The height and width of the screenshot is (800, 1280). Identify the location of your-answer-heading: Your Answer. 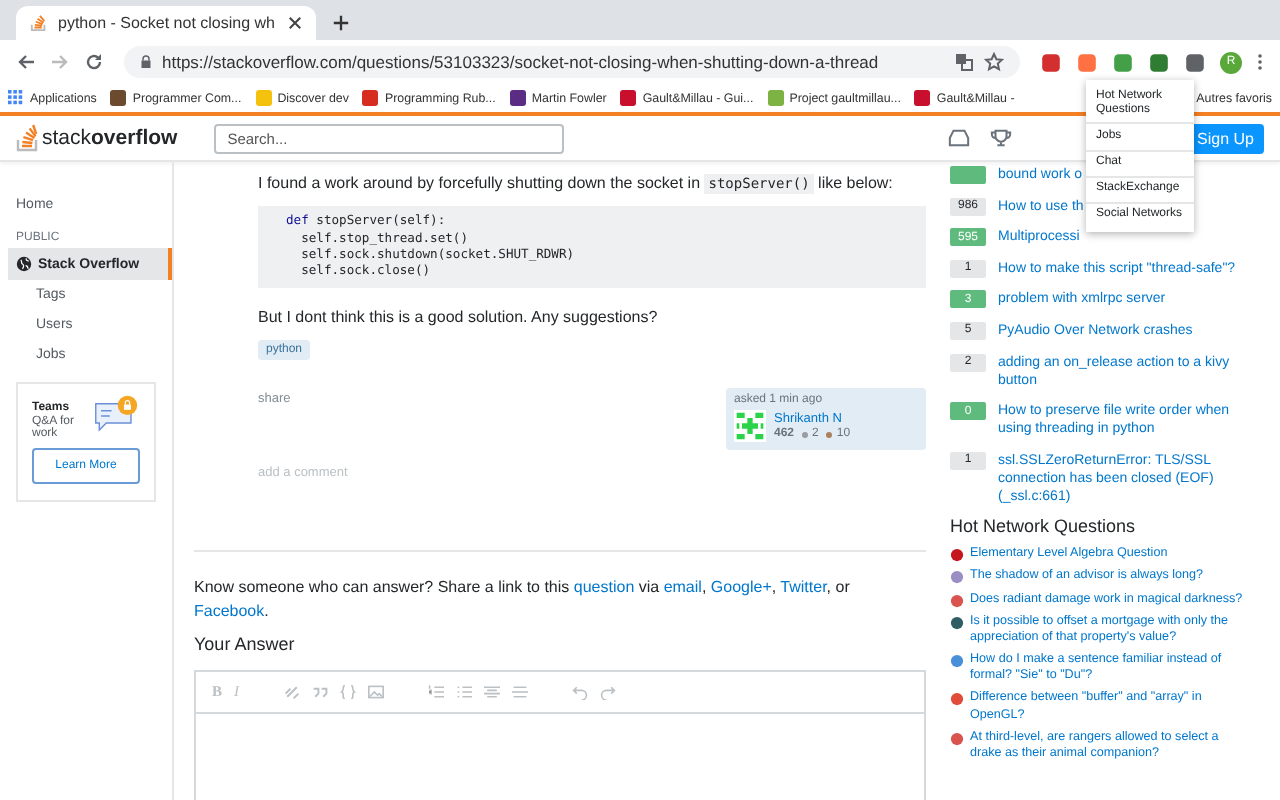
(245, 643).